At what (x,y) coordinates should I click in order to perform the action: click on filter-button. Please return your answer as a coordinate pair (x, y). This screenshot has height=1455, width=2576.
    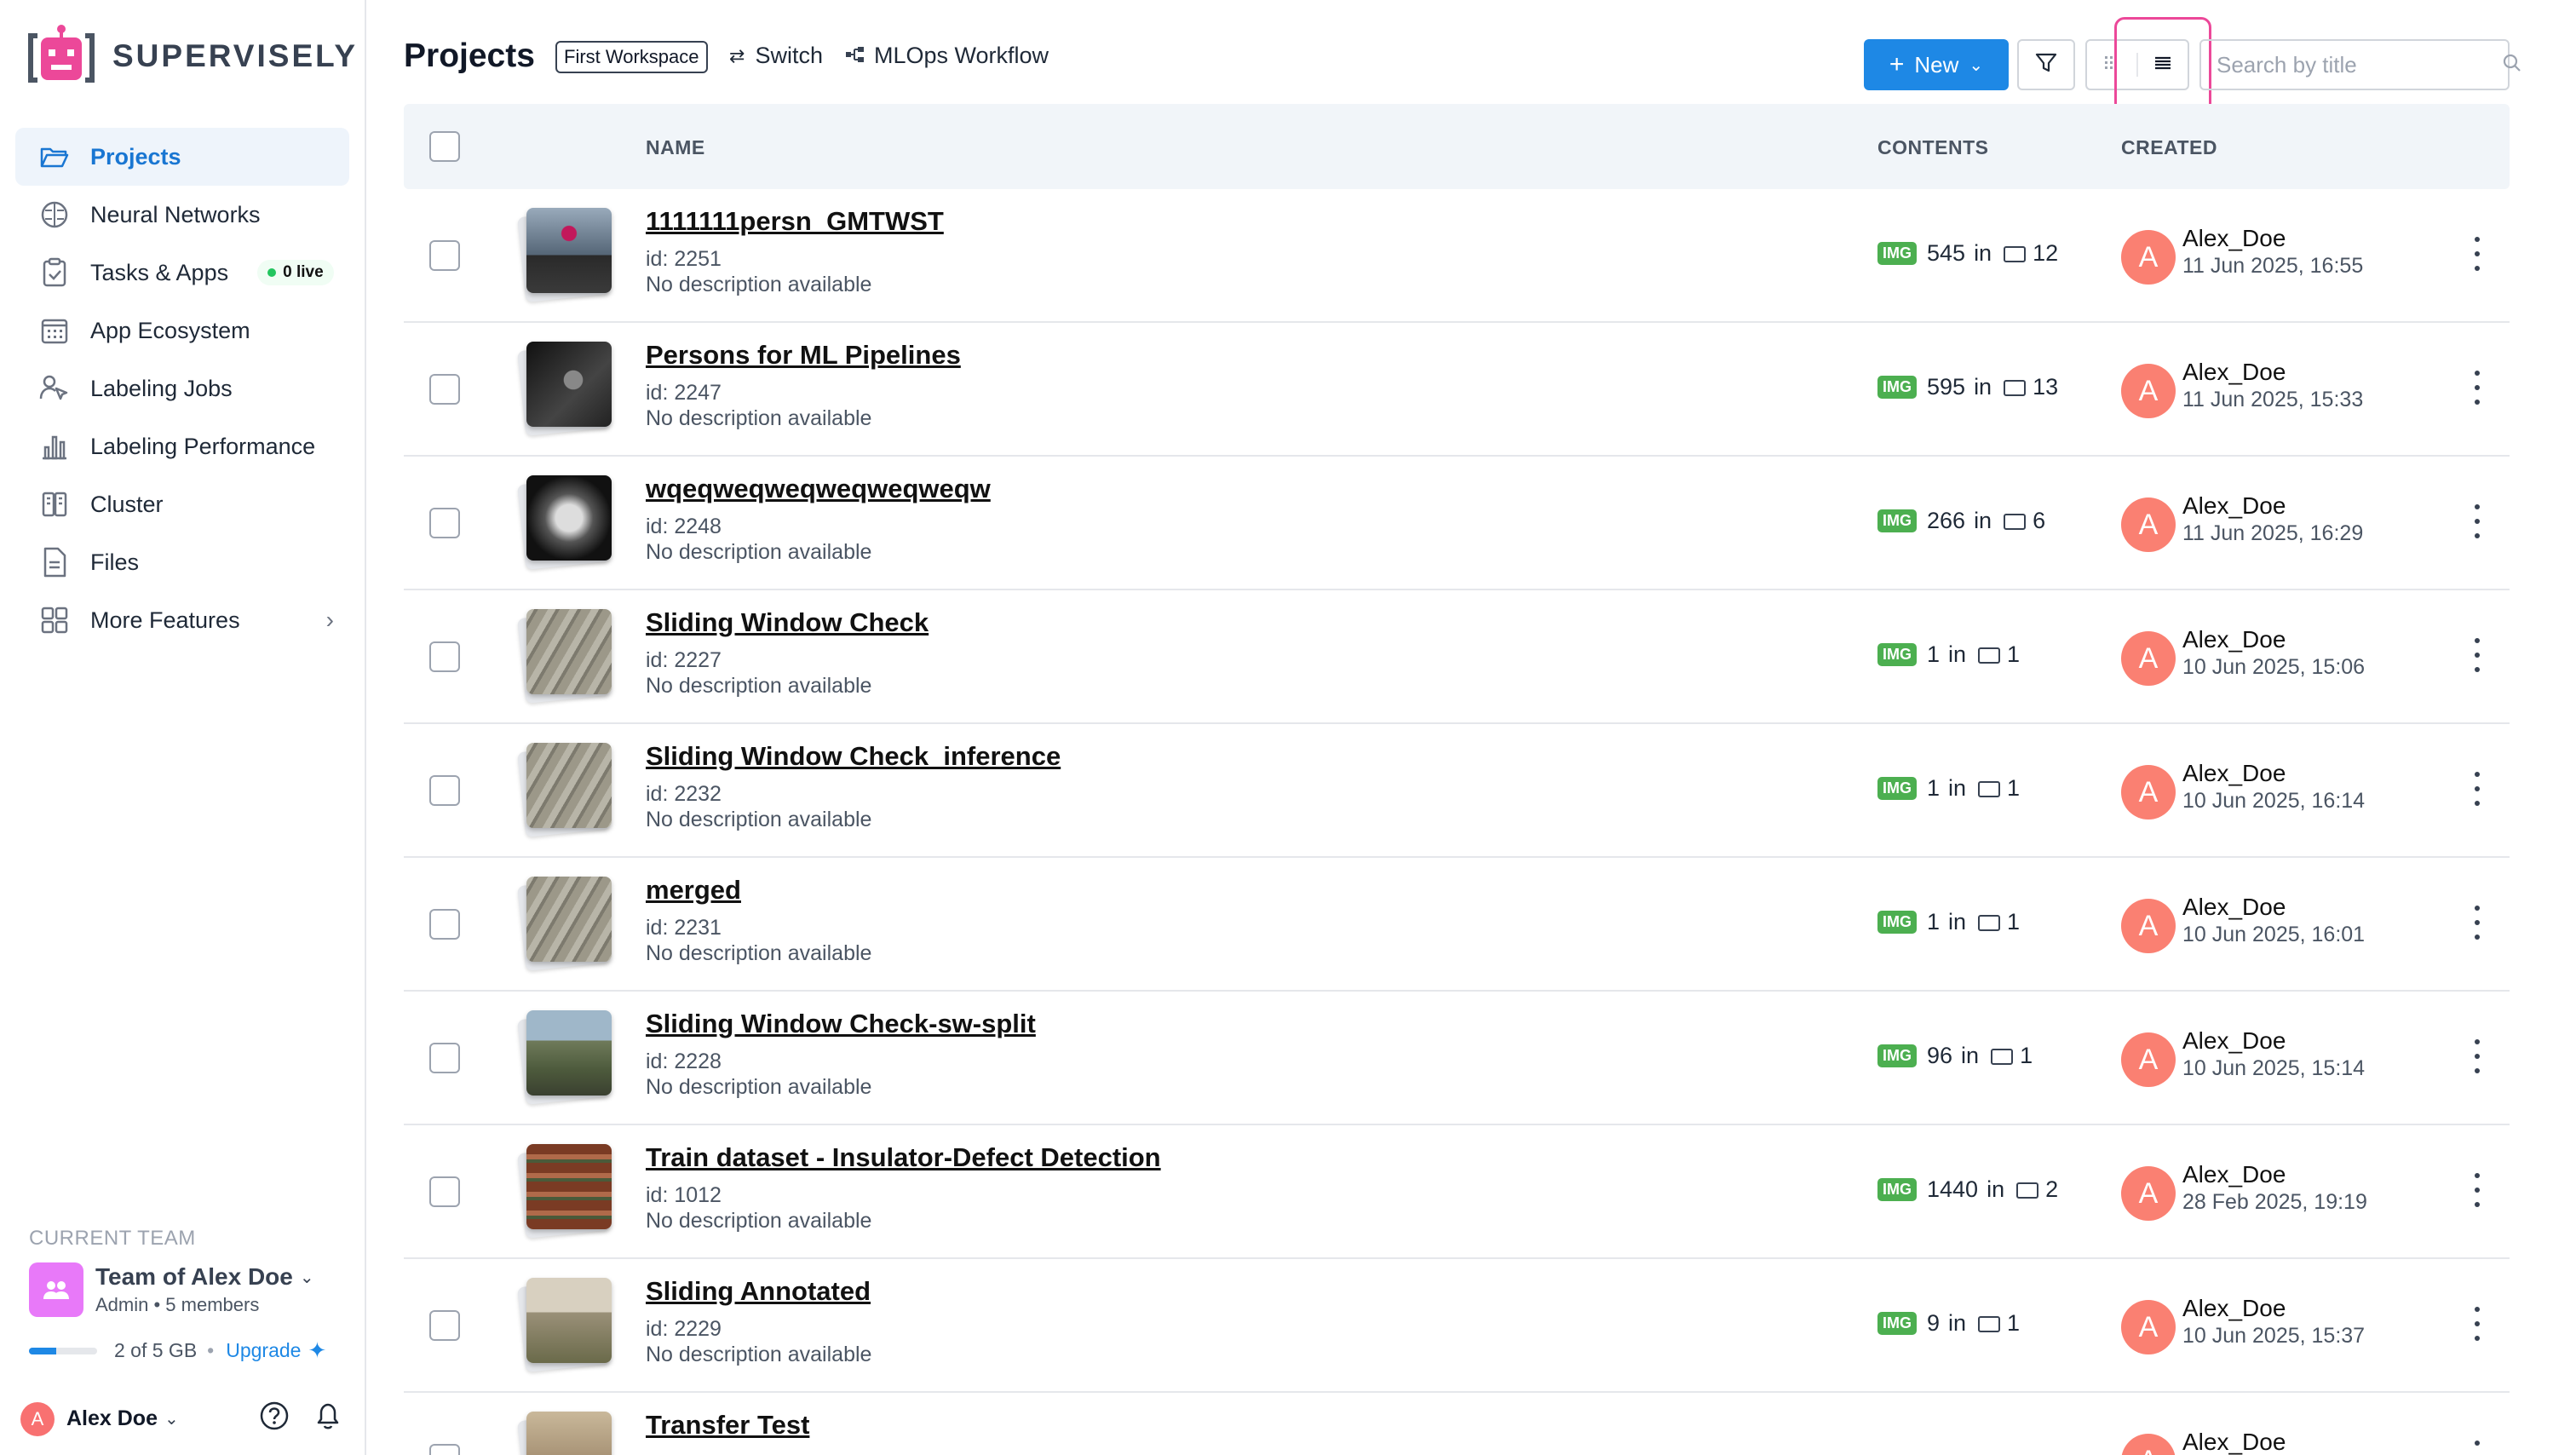
    Looking at the image, I should click on (2046, 64).